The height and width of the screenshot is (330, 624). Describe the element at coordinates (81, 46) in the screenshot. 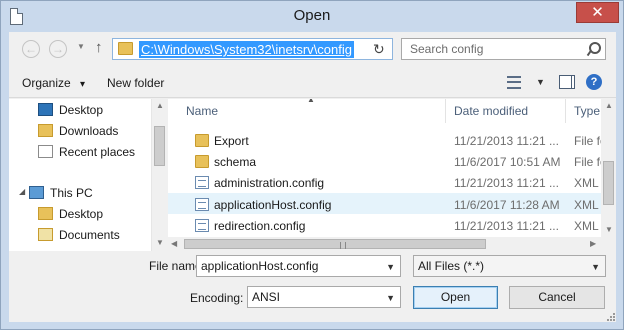

I see `recent-locations-dropdown: ▼` at that location.